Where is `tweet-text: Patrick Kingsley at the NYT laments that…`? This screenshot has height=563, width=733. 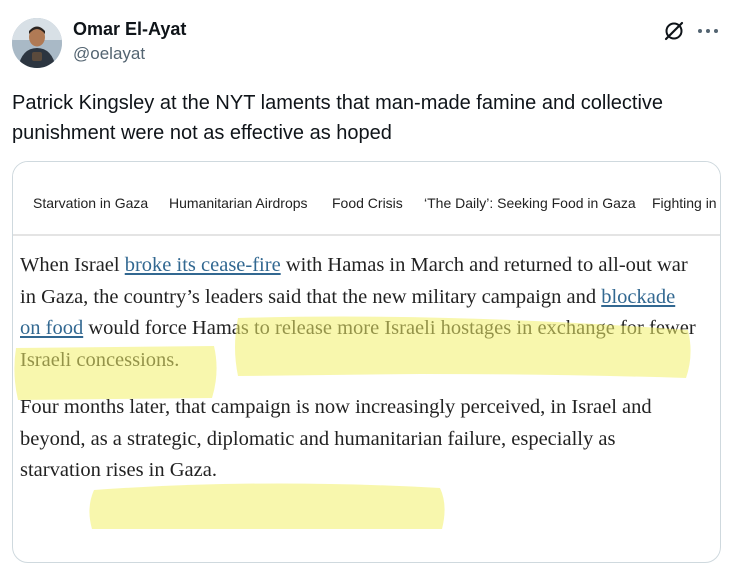 tweet-text: Patrick Kingsley at the NYT laments that… is located at coordinates (338, 118).